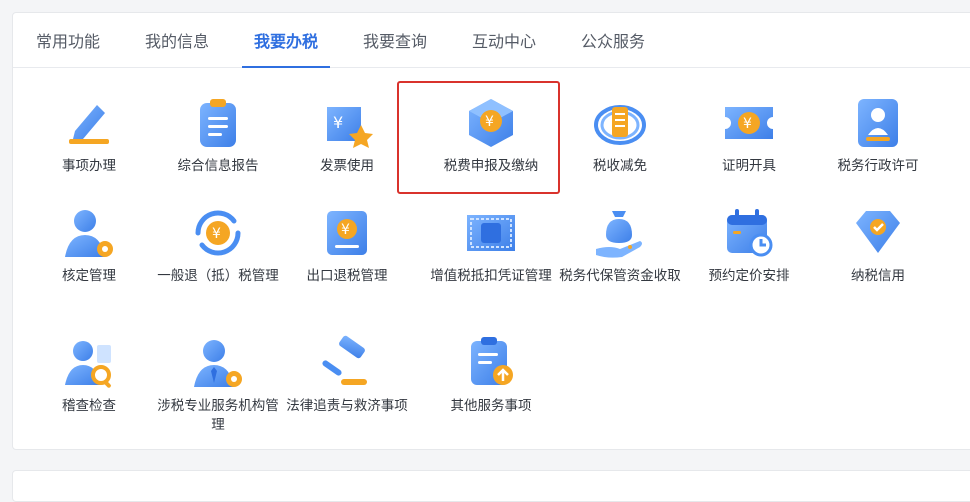 Image resolution: width=970 pixels, height=502 pixels. I want to click on item-comprehensive-report: 综合信息报告, so click(218, 135).